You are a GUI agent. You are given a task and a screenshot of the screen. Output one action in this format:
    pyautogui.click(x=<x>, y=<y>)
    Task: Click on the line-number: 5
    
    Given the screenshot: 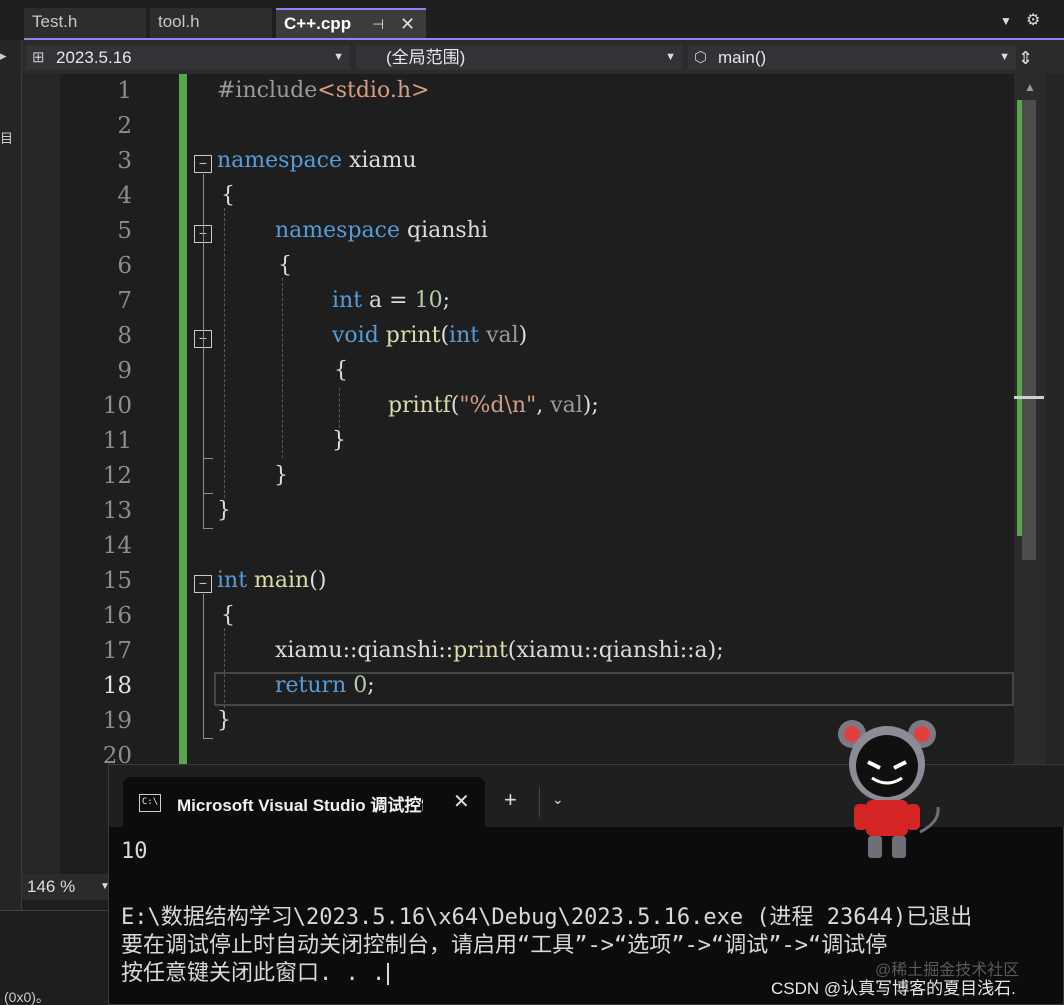 What is the action you would take?
    pyautogui.click(x=124, y=231)
    